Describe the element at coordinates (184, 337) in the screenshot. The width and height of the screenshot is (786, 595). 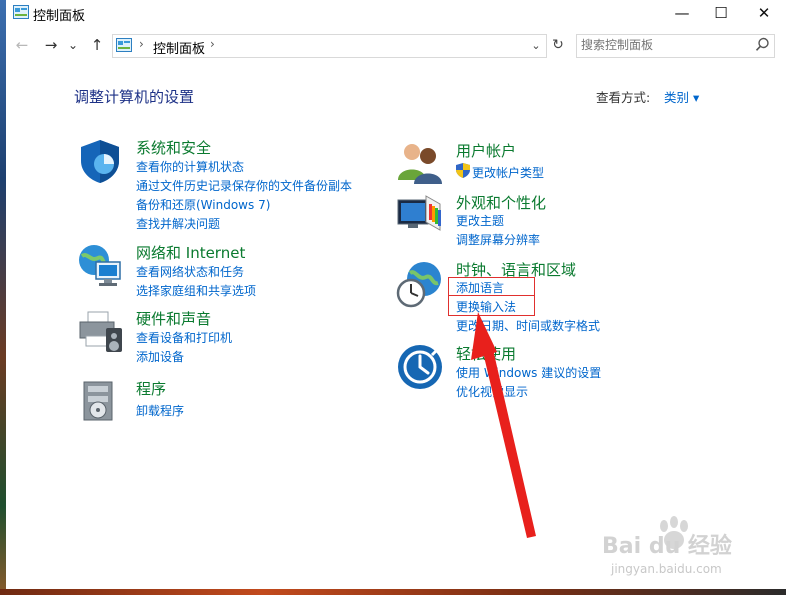
I see `link-devices-printers: 查看设备和打印机` at that location.